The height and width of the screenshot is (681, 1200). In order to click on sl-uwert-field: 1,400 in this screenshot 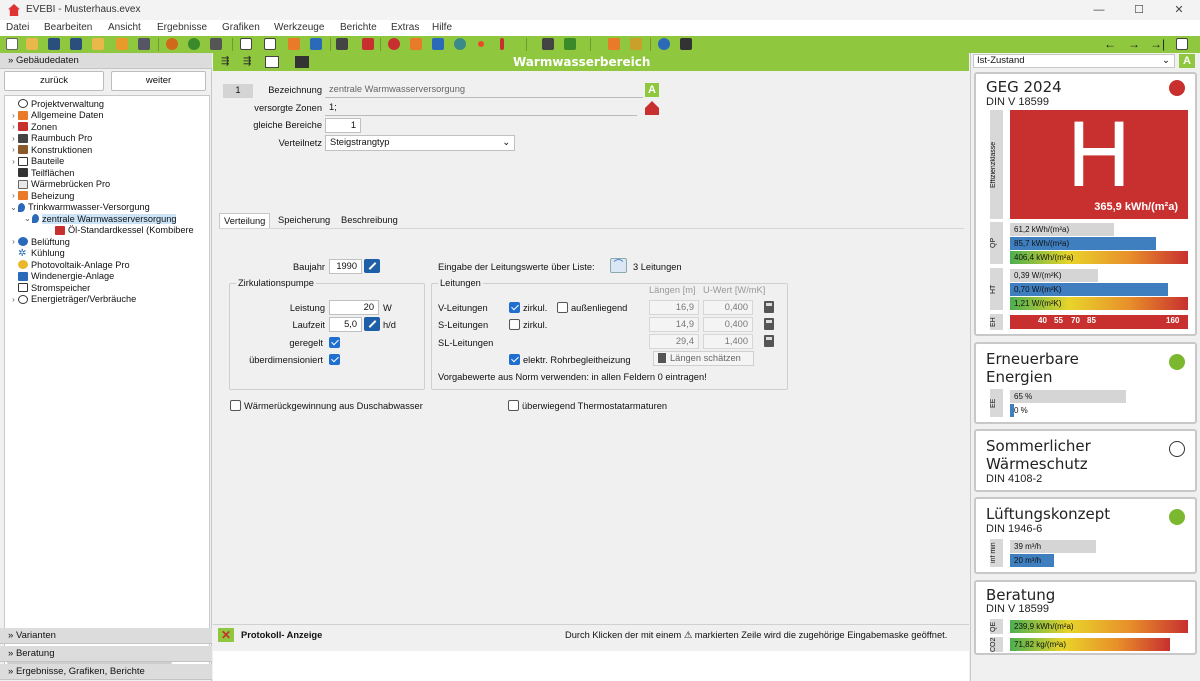, I will do `click(728, 341)`.